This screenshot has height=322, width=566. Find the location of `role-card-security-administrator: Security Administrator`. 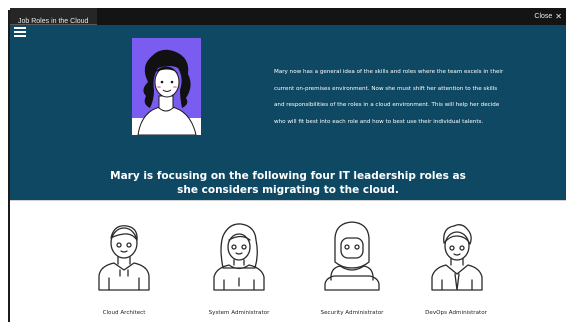

role-card-security-administrator: Security Administrator is located at coordinates (352, 268).